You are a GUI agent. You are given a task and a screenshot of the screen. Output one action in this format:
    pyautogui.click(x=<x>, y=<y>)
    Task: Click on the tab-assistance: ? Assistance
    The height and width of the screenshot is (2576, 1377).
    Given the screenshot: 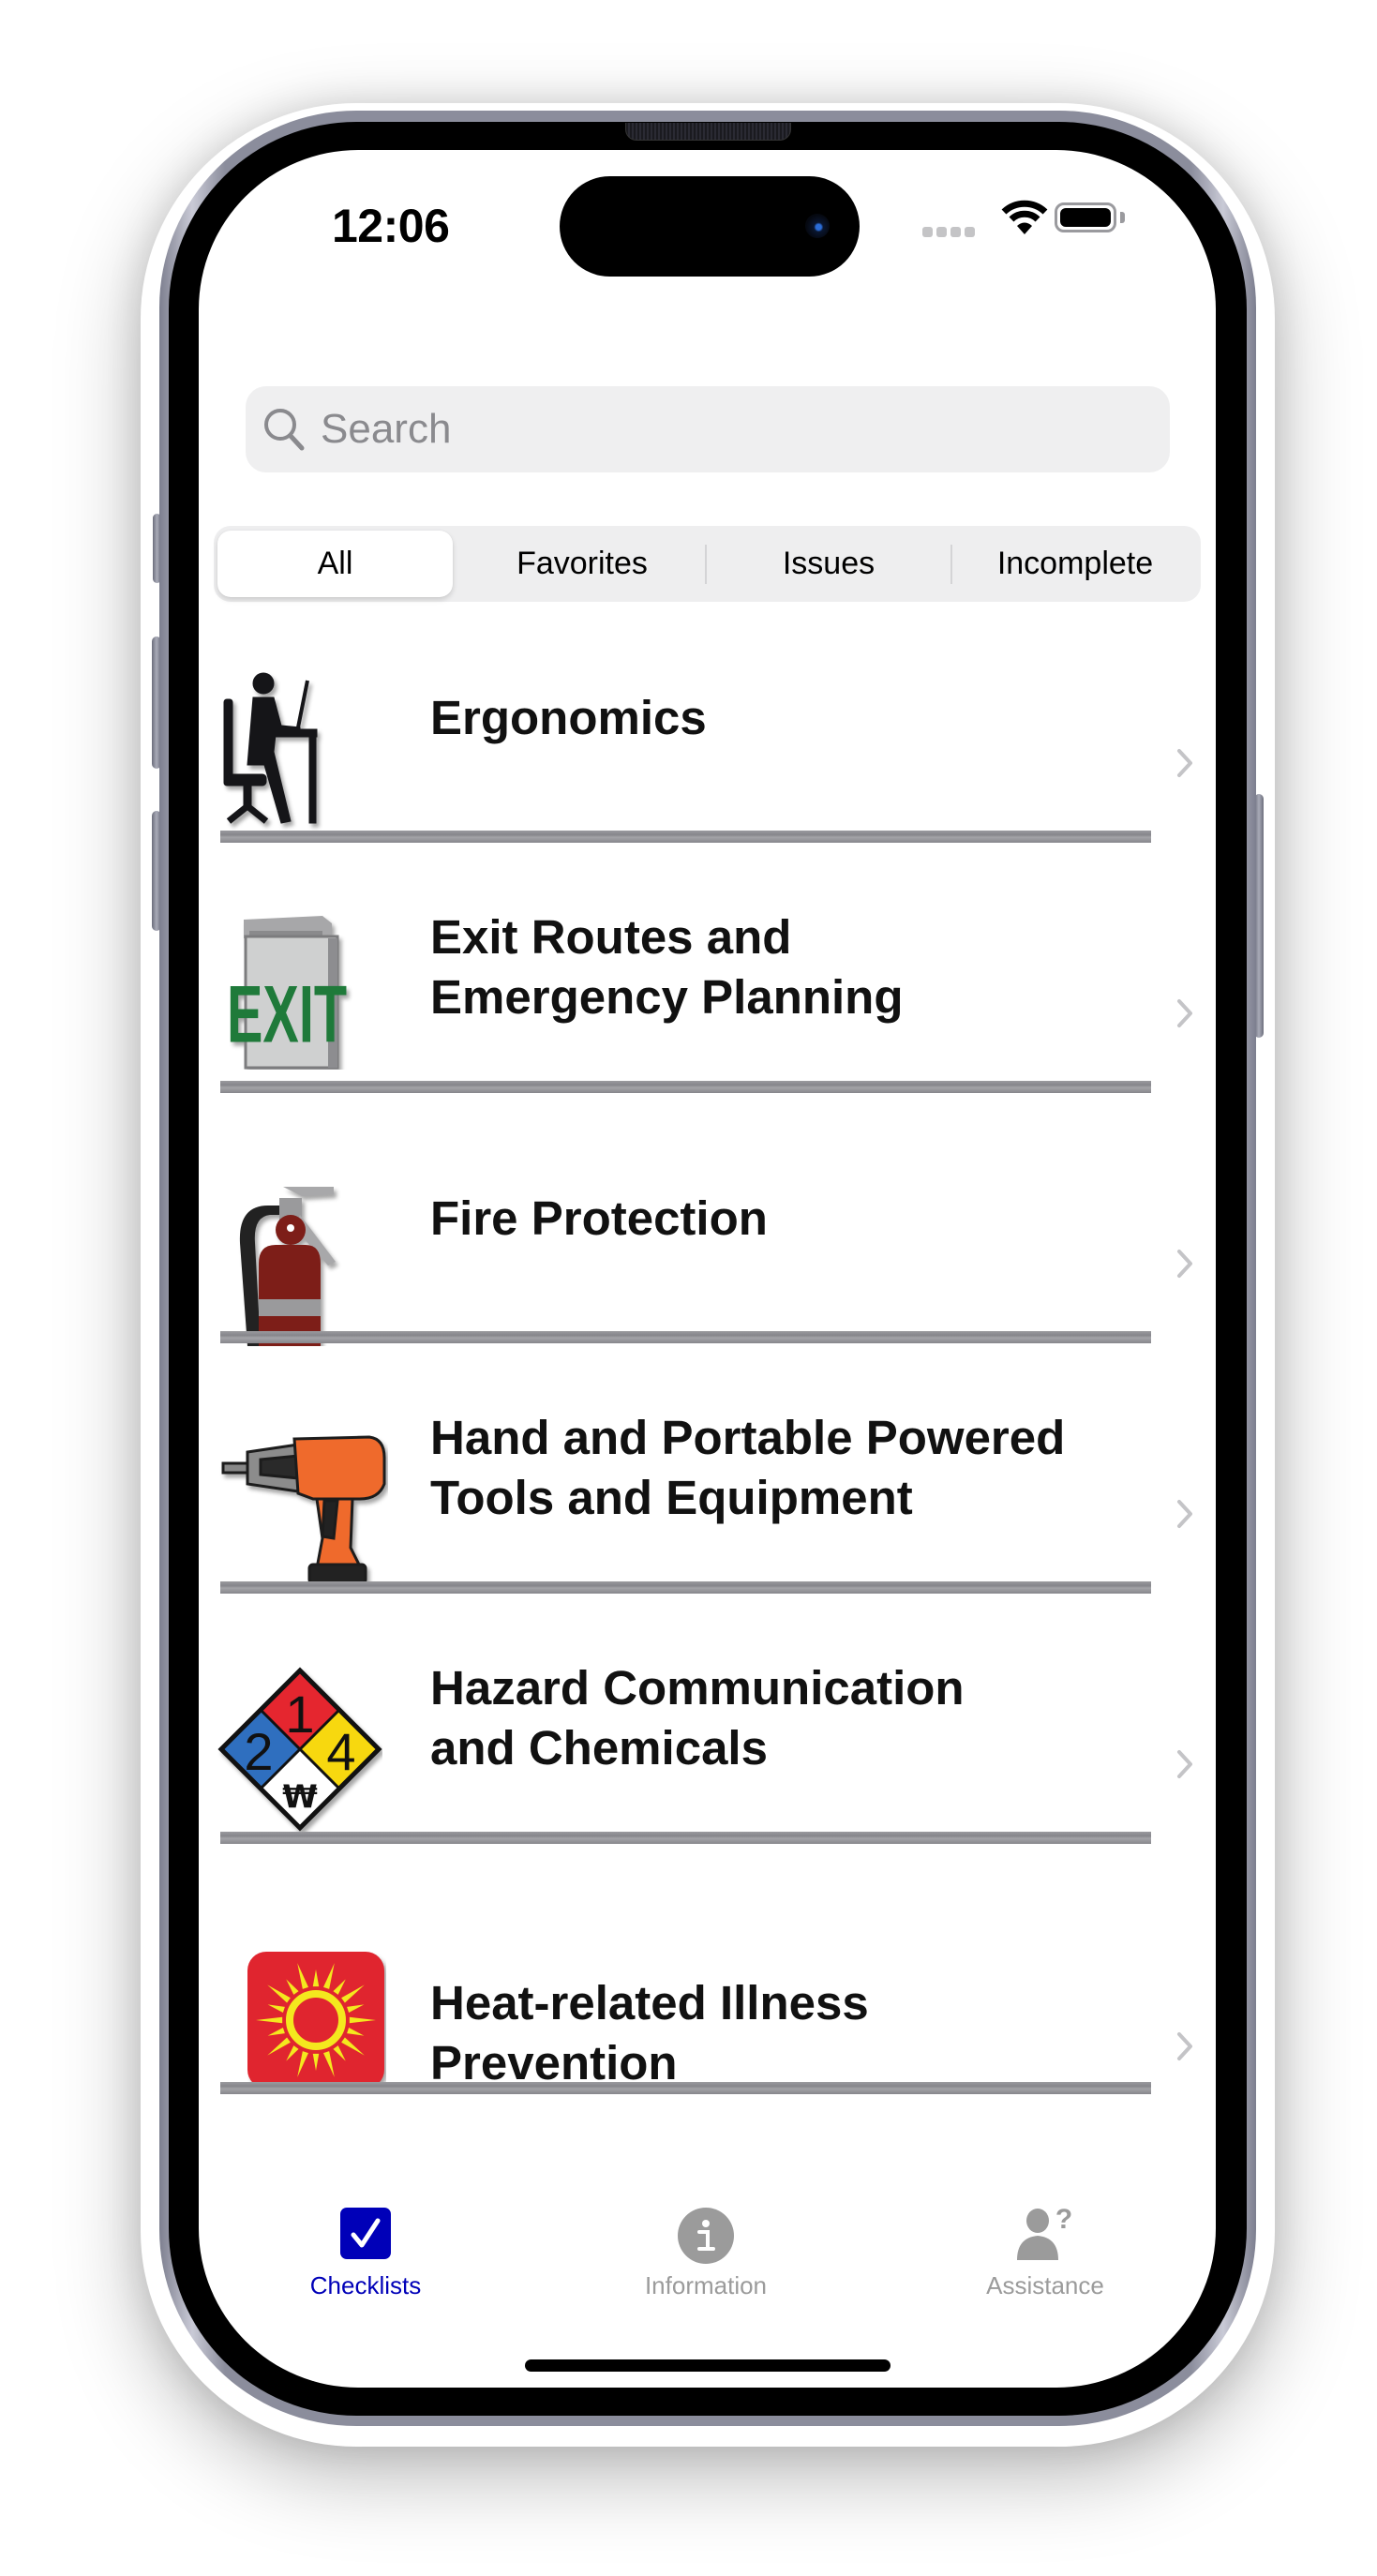 What is the action you would take?
    pyautogui.click(x=1045, y=2268)
    